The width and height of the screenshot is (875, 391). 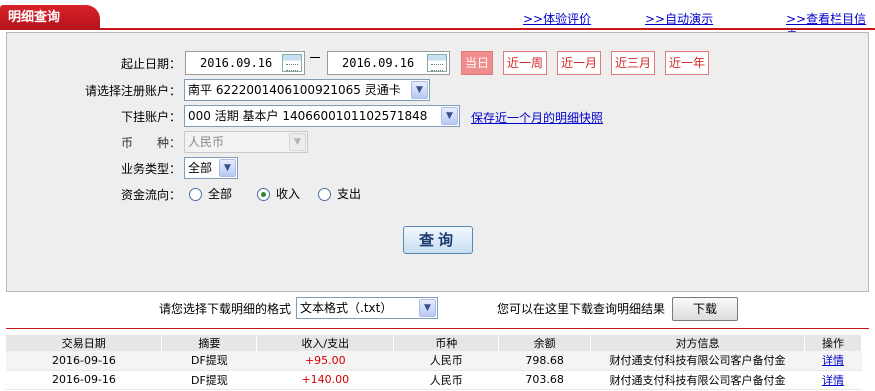 I want to click on col-action-header: 操作, so click(x=833, y=343).